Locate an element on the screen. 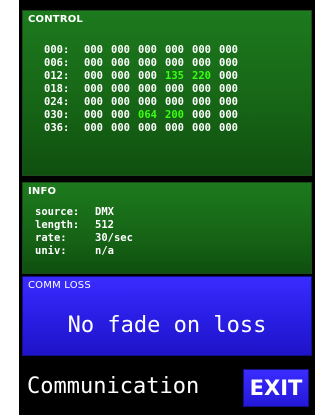  info-panel-title: INFO is located at coordinates (42, 191).